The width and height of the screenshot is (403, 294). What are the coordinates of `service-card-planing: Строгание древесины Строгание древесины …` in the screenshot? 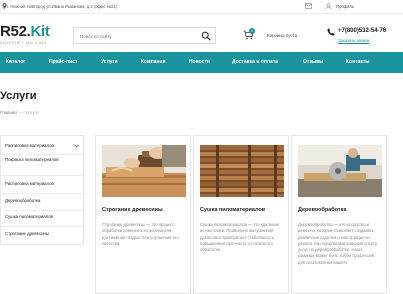 It's located at (143, 214).